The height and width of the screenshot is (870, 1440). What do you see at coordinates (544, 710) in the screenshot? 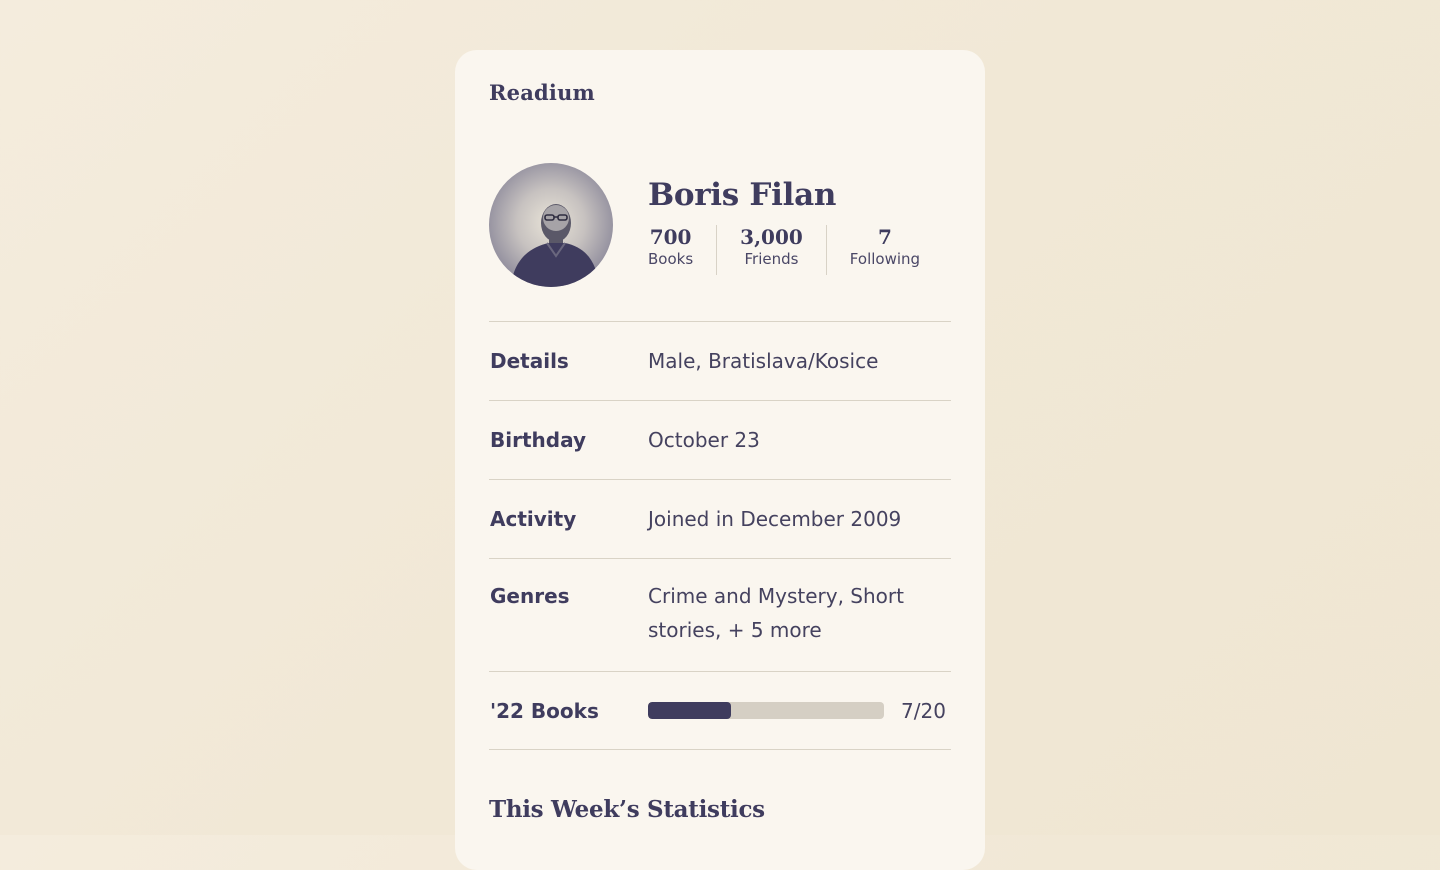
I see `reading-goal-key: '22 Books` at bounding box center [544, 710].